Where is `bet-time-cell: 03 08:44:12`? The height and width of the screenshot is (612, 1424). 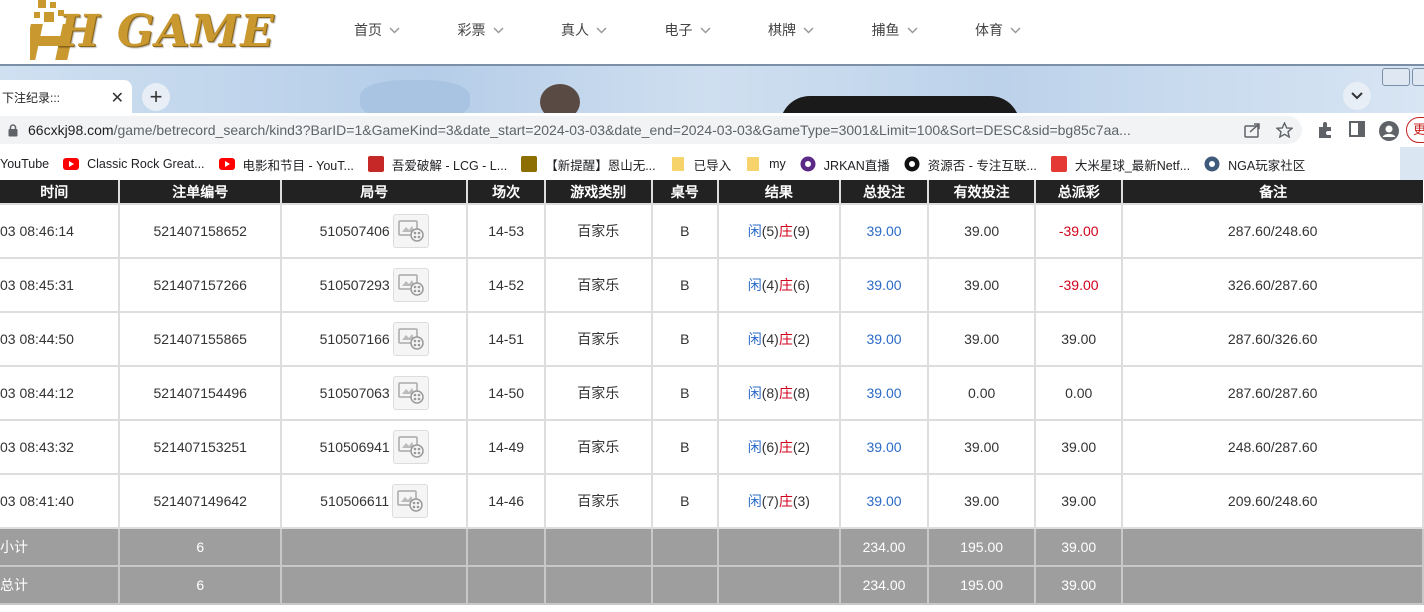
bet-time-cell: 03 08:44:12 is located at coordinates (60, 393).